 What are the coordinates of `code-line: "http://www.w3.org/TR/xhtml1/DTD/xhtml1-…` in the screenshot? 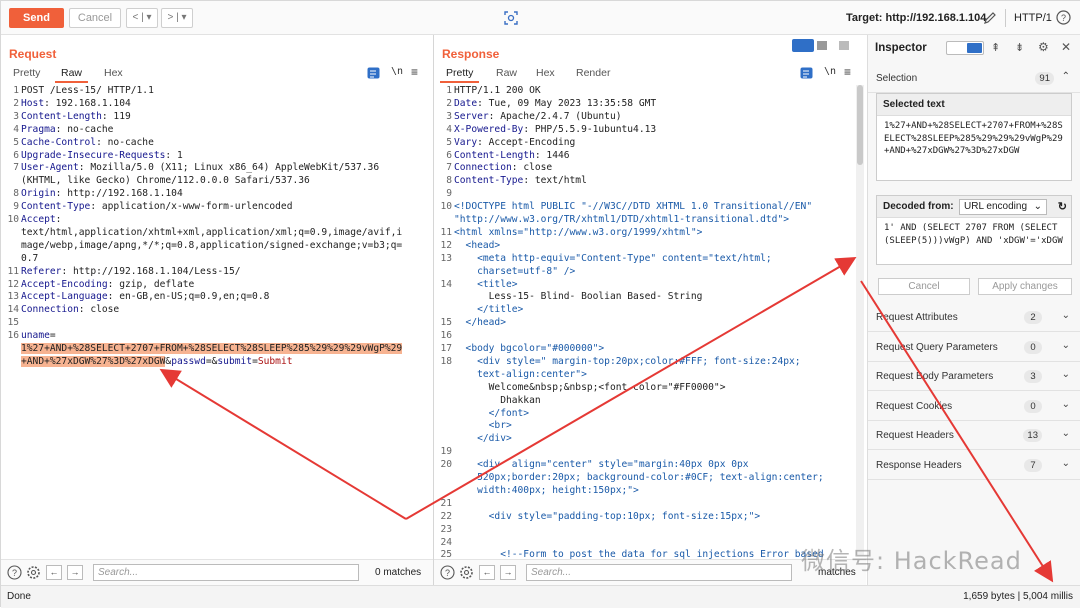 It's located at (621, 220).